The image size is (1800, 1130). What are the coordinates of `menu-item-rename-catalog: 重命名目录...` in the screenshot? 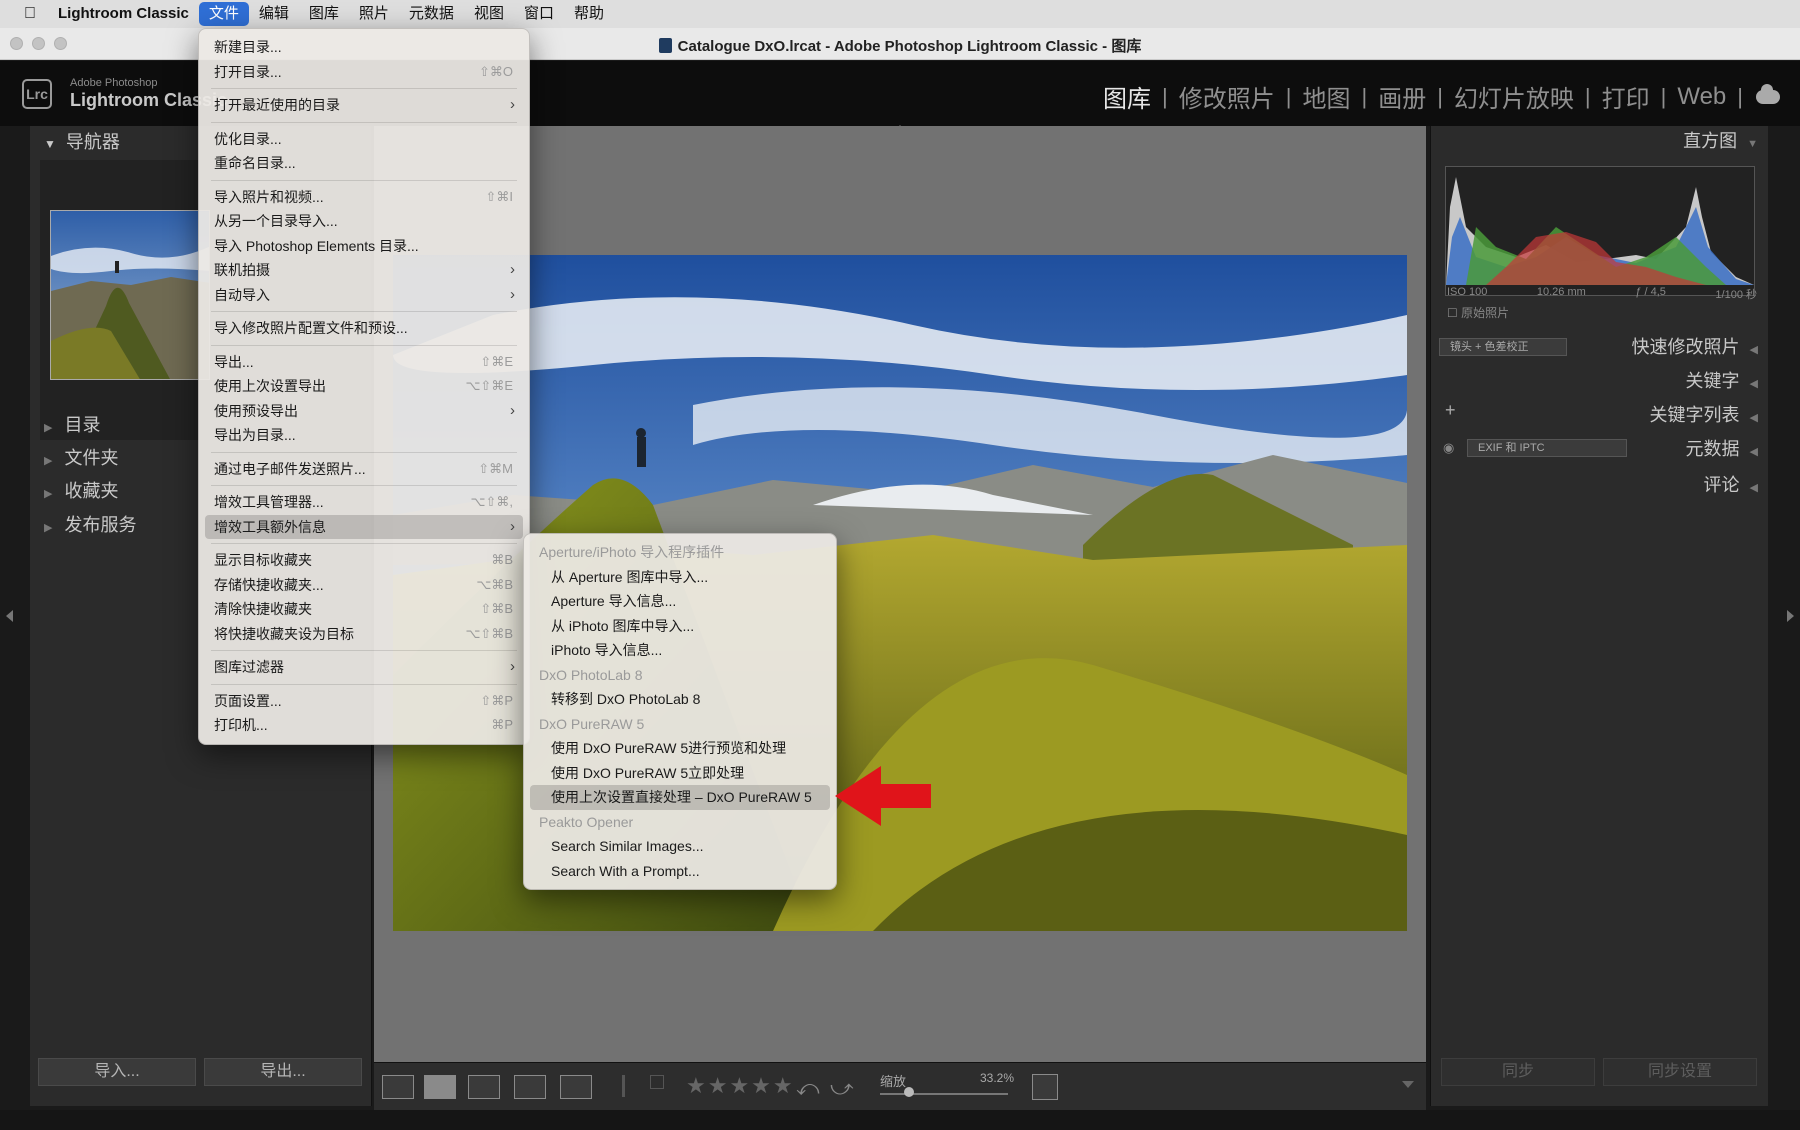 It's located at (364, 163).